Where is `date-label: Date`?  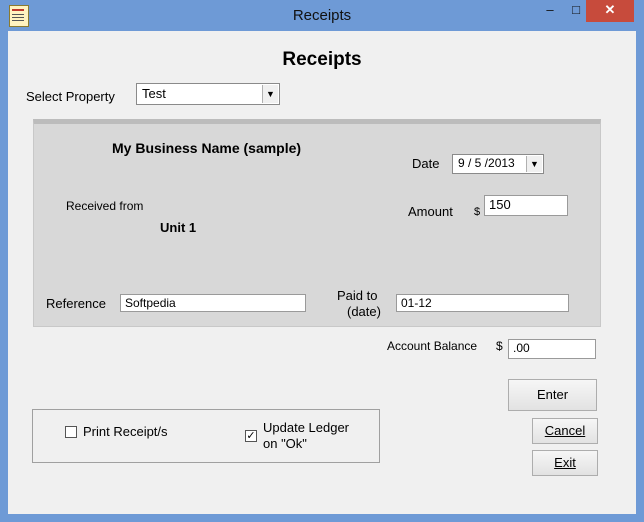
date-label: Date is located at coordinates (426, 163).